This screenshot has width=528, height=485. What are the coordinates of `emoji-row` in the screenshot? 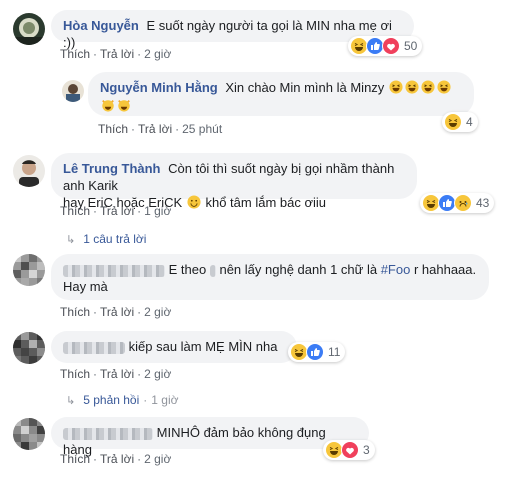 It's located at (420, 87).